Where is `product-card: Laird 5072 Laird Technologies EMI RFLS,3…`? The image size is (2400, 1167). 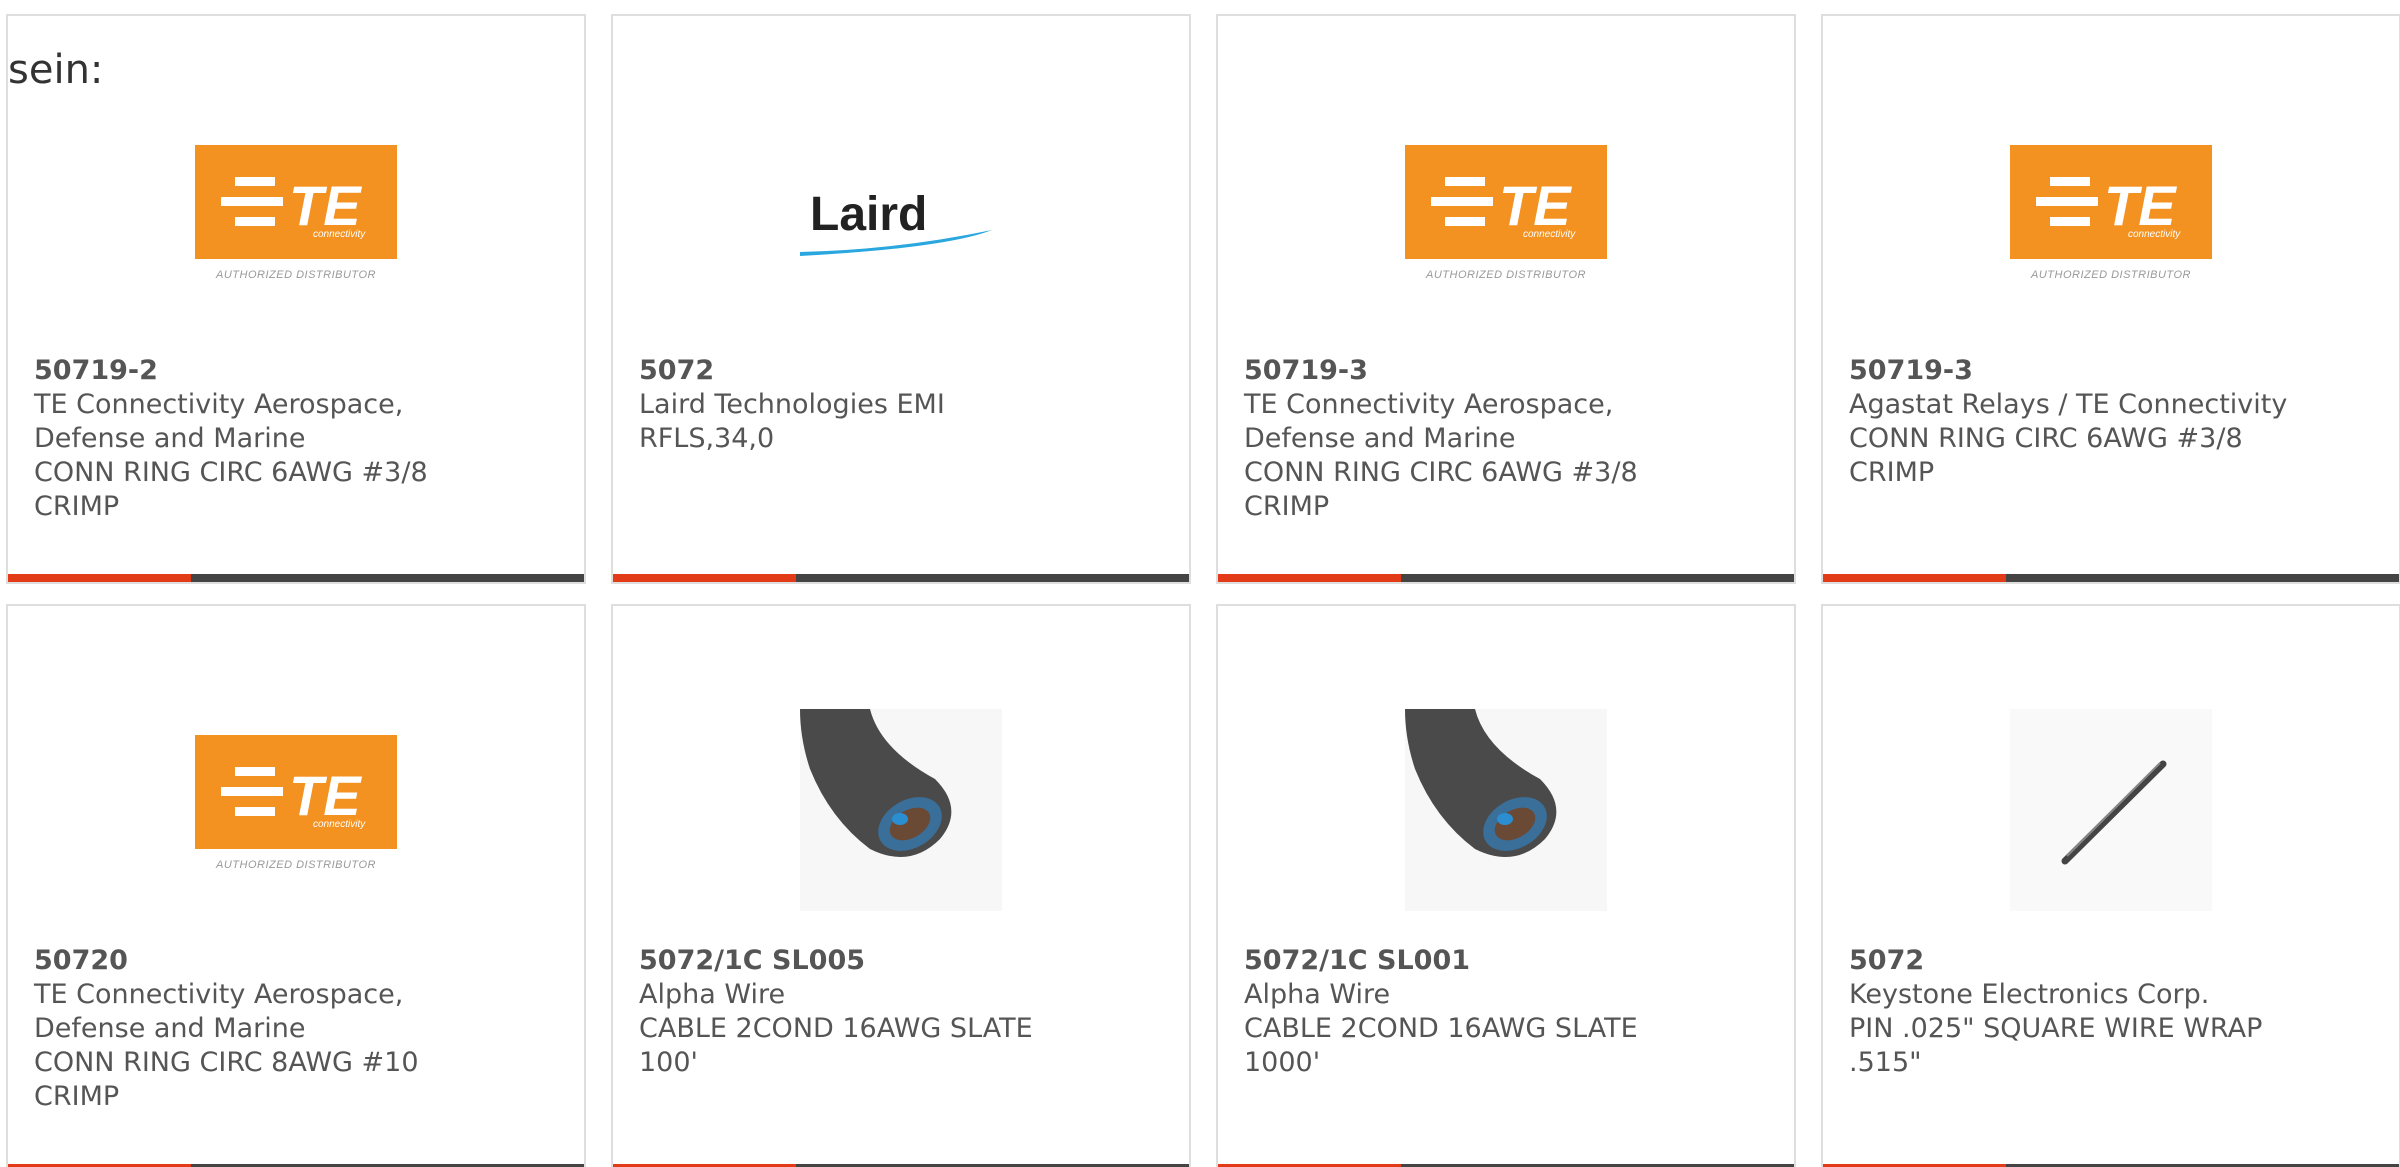
product-card: Laird 5072 Laird Technologies EMI RFLS,3… is located at coordinates (901, 299).